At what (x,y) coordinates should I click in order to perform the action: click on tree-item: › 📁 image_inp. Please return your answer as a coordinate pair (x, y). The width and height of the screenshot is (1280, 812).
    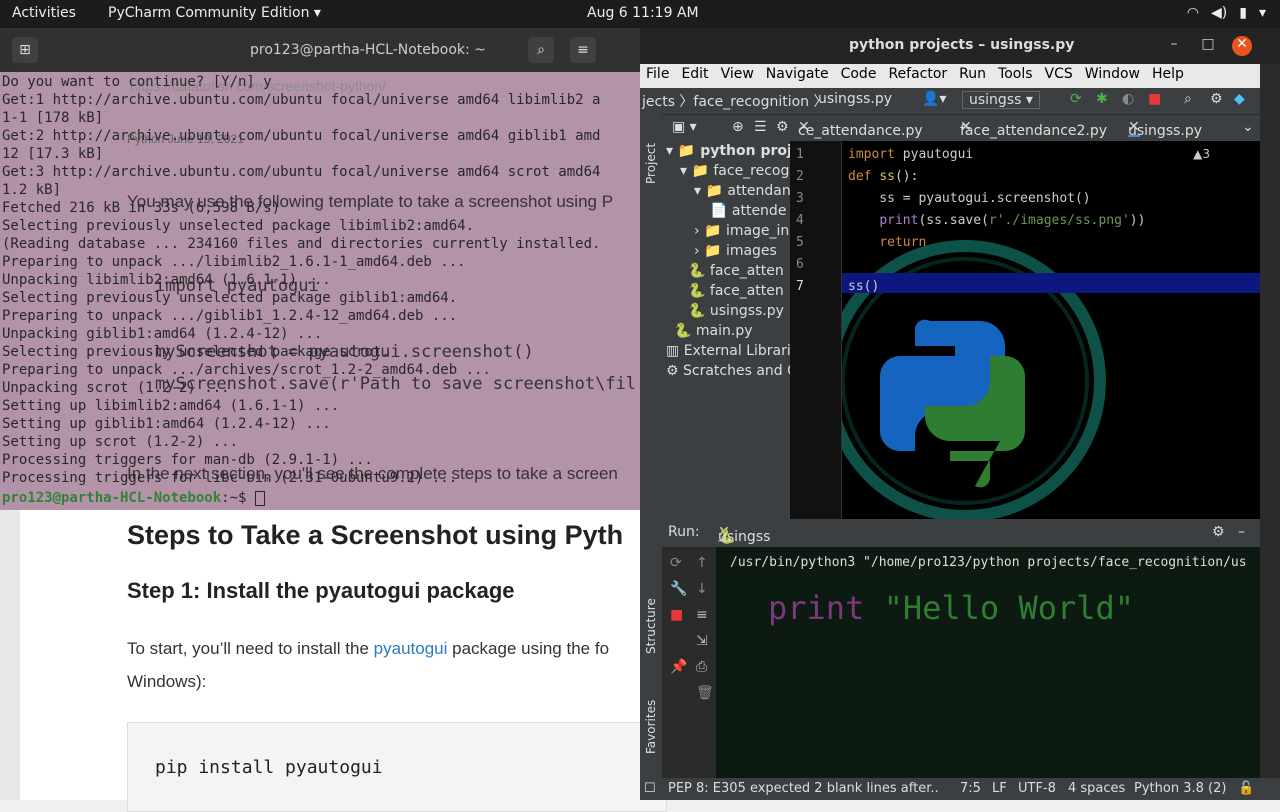
    Looking at the image, I should click on (742, 231).